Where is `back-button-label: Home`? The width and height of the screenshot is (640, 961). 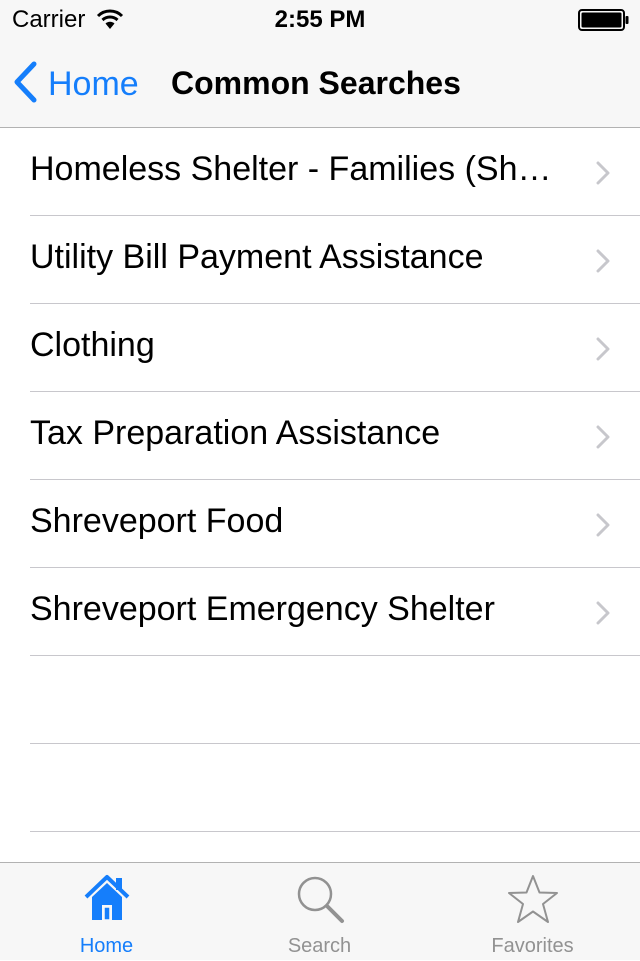 back-button-label: Home is located at coordinates (93, 83).